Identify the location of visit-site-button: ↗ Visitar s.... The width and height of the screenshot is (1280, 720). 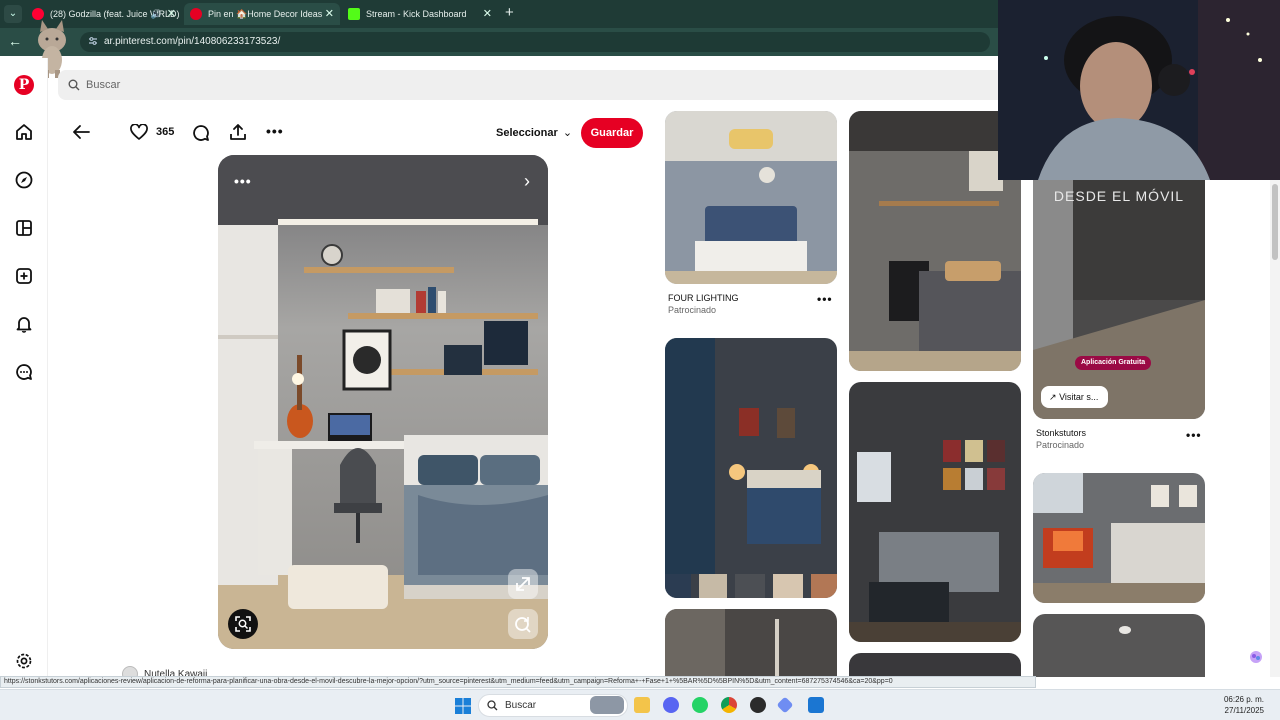
(1075, 397).